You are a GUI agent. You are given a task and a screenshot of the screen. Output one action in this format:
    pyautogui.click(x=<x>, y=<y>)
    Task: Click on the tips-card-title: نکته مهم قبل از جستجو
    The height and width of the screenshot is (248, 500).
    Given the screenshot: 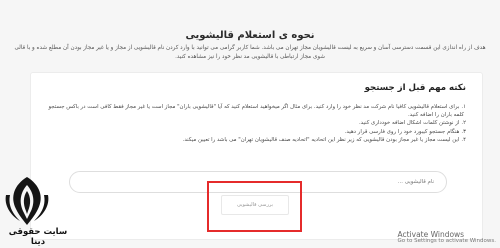 What is the action you would take?
    pyautogui.click(x=415, y=88)
    